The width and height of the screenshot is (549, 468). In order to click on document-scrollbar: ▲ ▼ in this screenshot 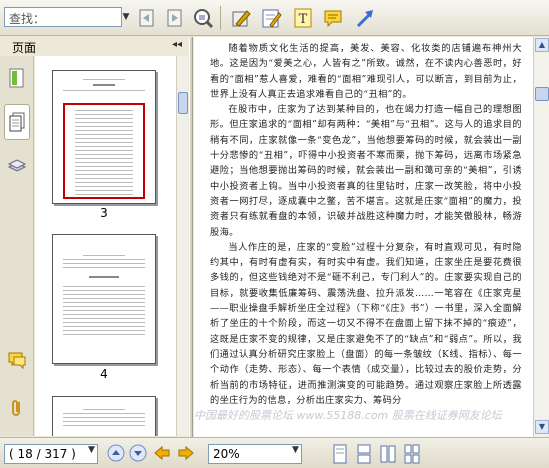, I will do `click(541, 237)`.